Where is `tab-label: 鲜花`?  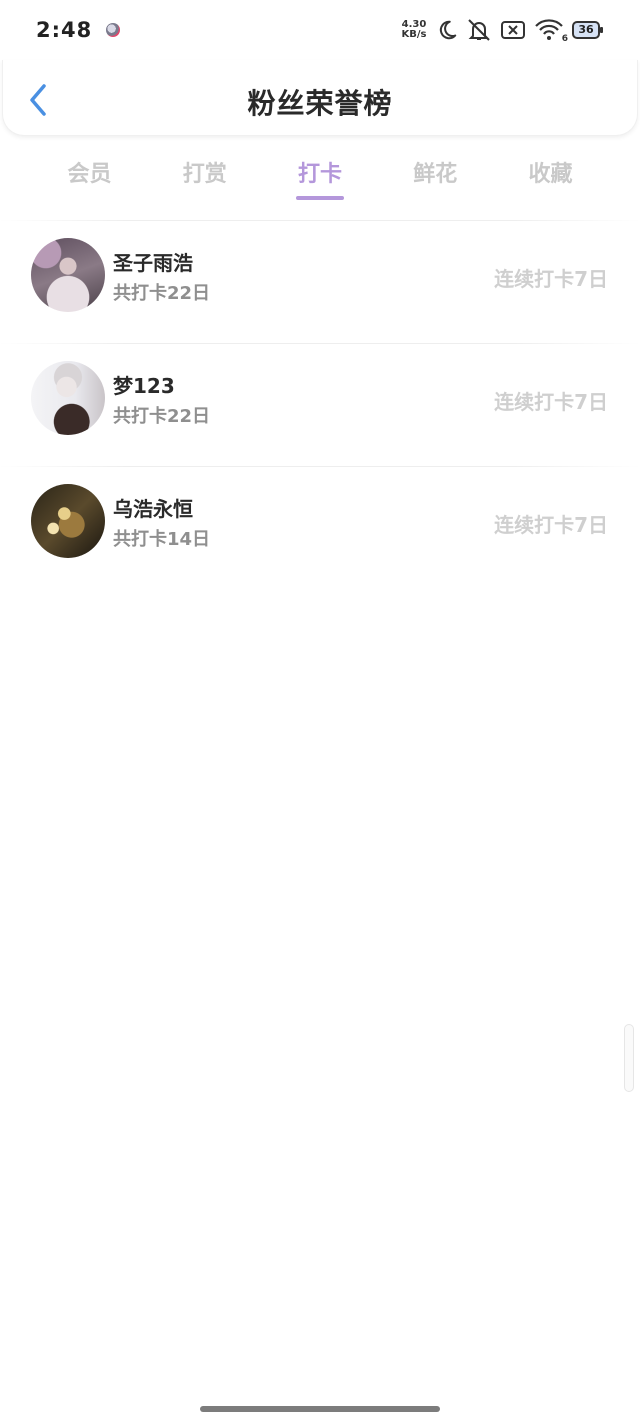
tab-label: 鲜花 is located at coordinates (435, 174).